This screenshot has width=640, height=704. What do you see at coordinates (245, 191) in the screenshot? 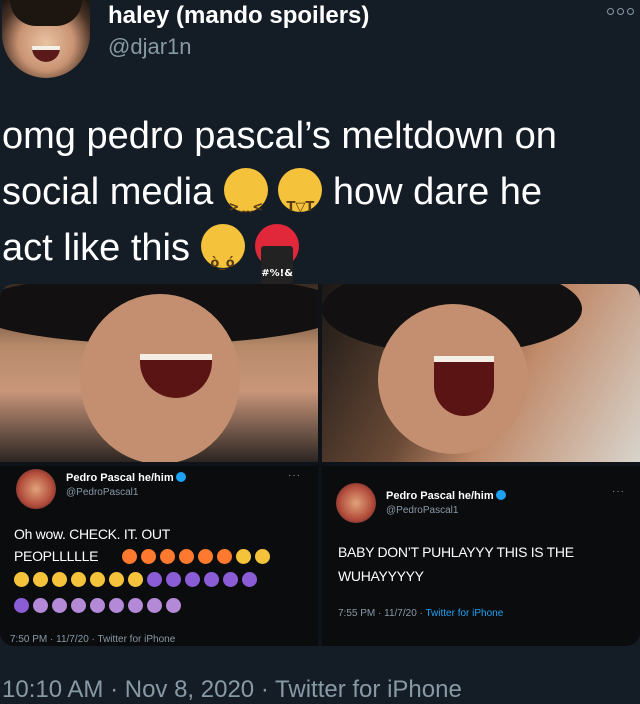
I see `weary-face-icon: >﹏<` at bounding box center [245, 191].